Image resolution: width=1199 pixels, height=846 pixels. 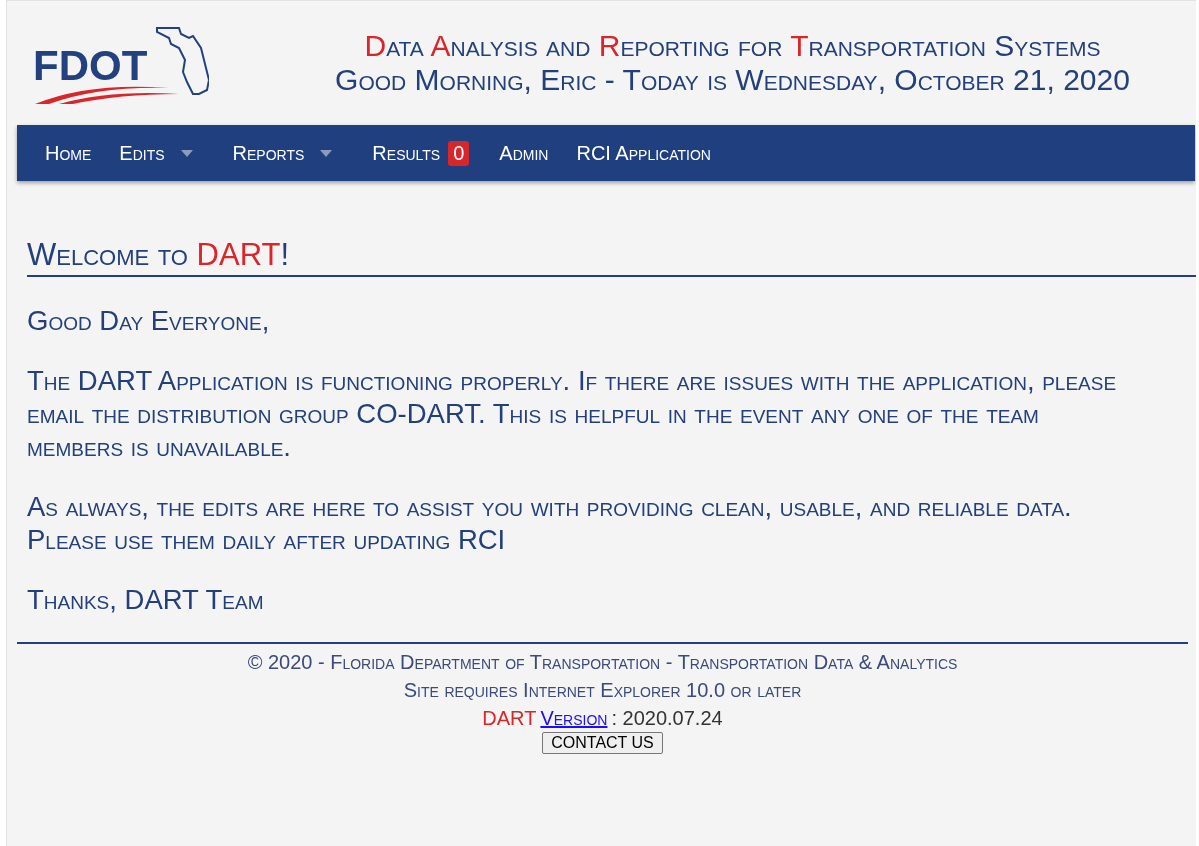 What do you see at coordinates (146, 599) in the screenshot?
I see `message-paragraph: Thanks, DART Team` at bounding box center [146, 599].